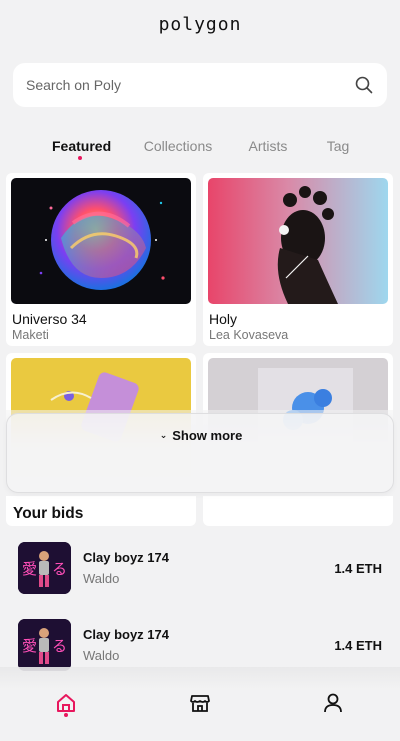  I want to click on search-icon, so click(364, 85).